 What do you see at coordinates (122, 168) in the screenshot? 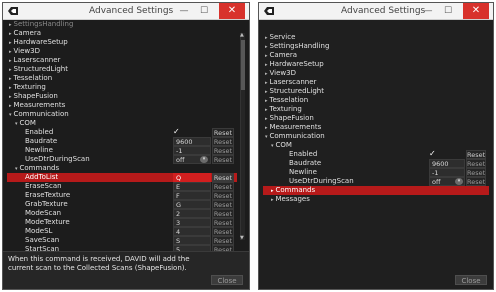
I see `tree-item-commands: ▾ Commands` at bounding box center [122, 168].